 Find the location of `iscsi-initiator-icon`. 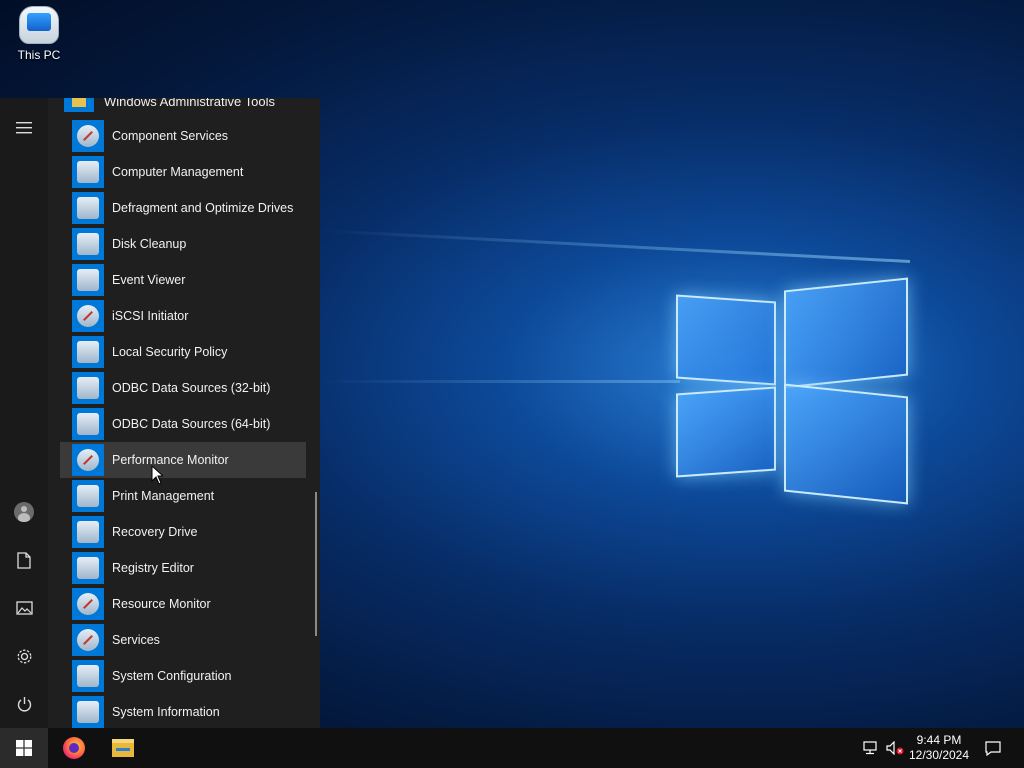

iscsi-initiator-icon is located at coordinates (88, 316).